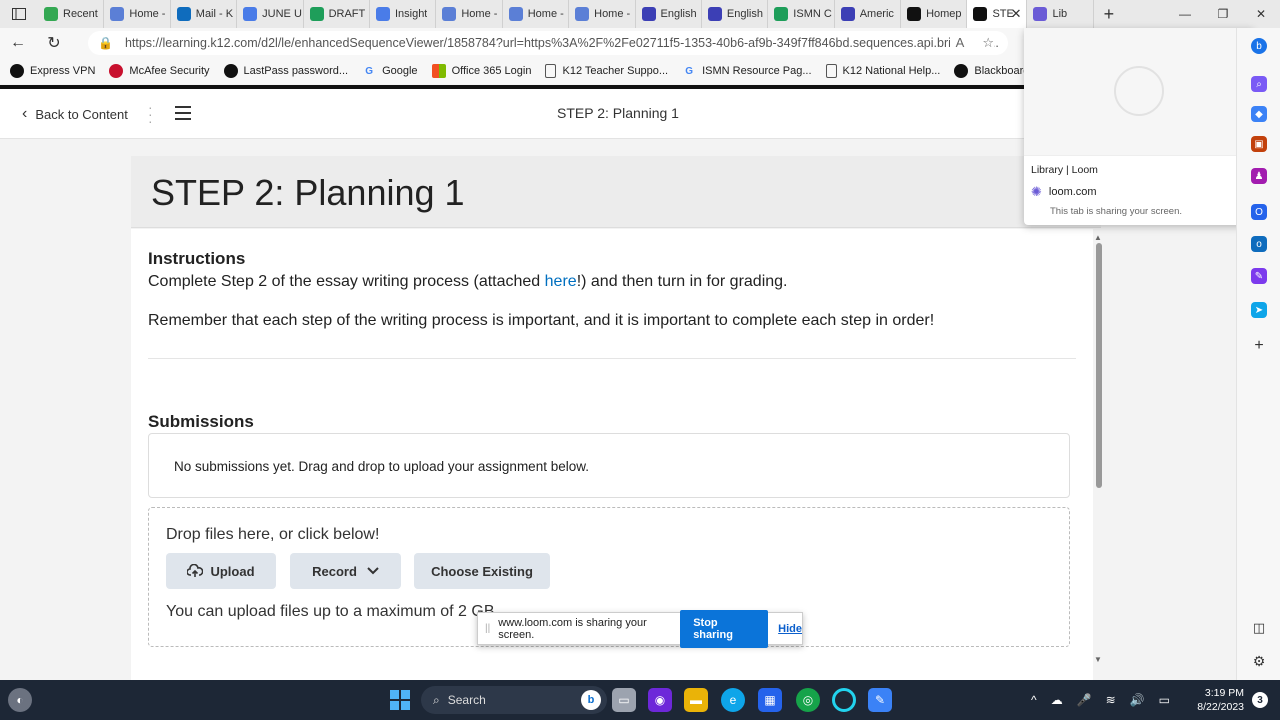 Image resolution: width=1280 pixels, height=720 pixels. Describe the element at coordinates (389, 71) in the screenshot. I see `bookmark-item: G Google` at that location.